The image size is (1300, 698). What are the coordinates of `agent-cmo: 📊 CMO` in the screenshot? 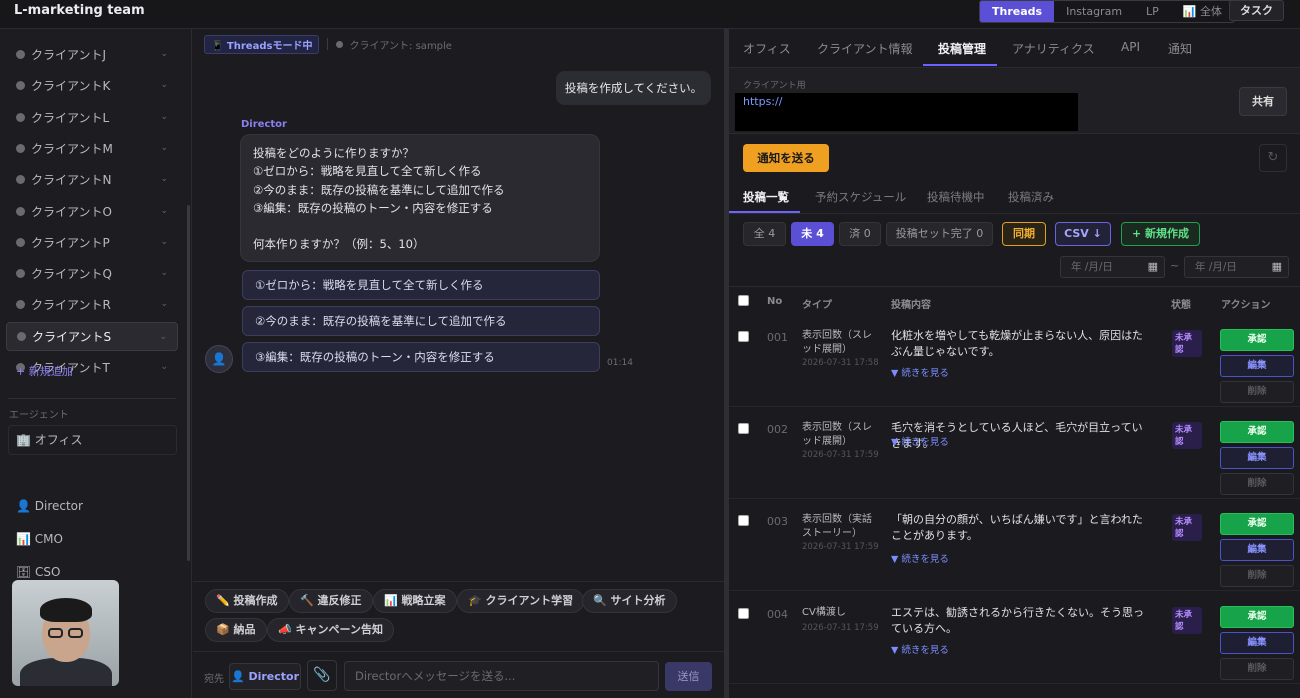 It's located at (39, 539).